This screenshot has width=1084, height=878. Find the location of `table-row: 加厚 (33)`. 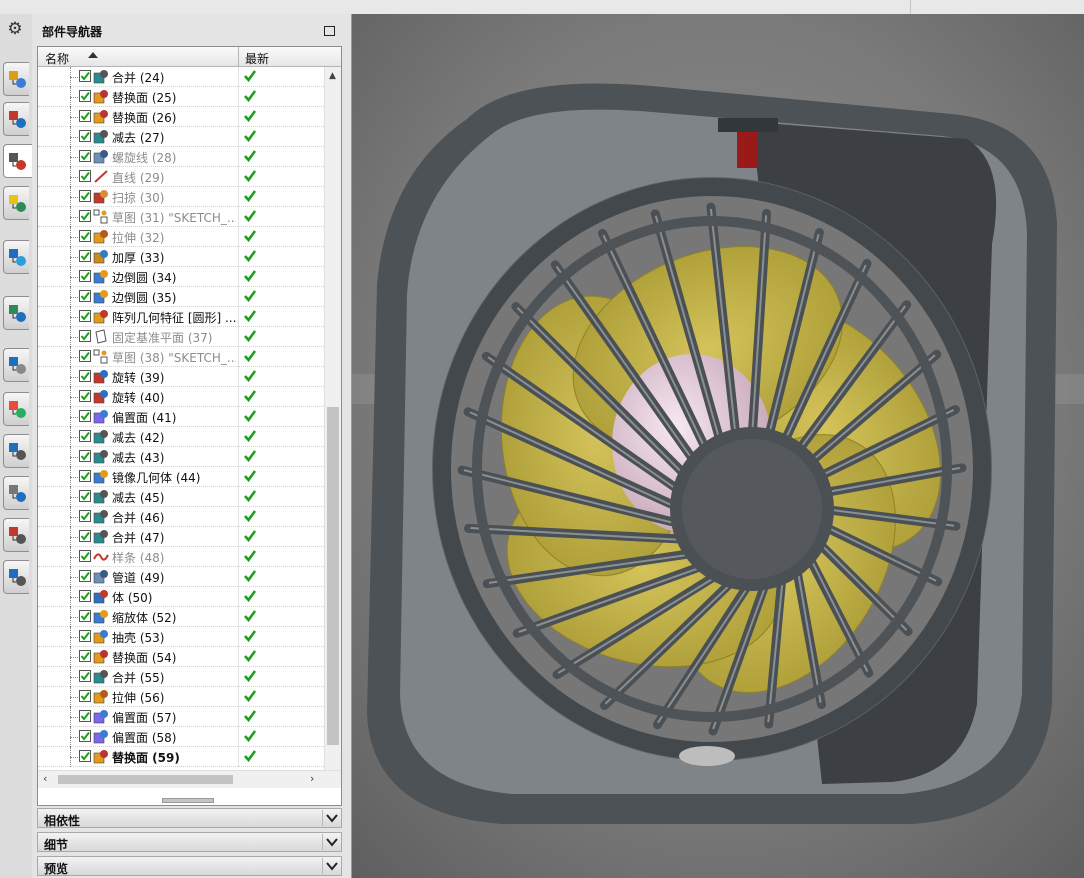

table-row: 加厚 (33) is located at coordinates (181, 257).